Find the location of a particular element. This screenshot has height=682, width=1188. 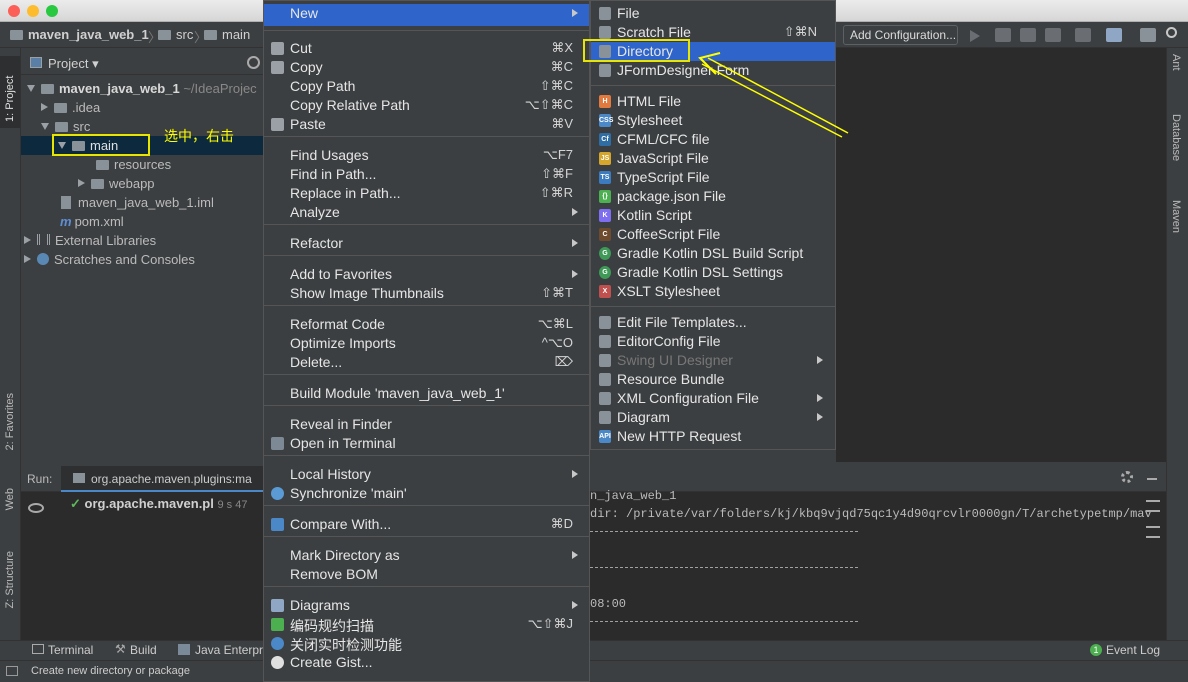

debug-icon is located at coordinates (1003, 35).